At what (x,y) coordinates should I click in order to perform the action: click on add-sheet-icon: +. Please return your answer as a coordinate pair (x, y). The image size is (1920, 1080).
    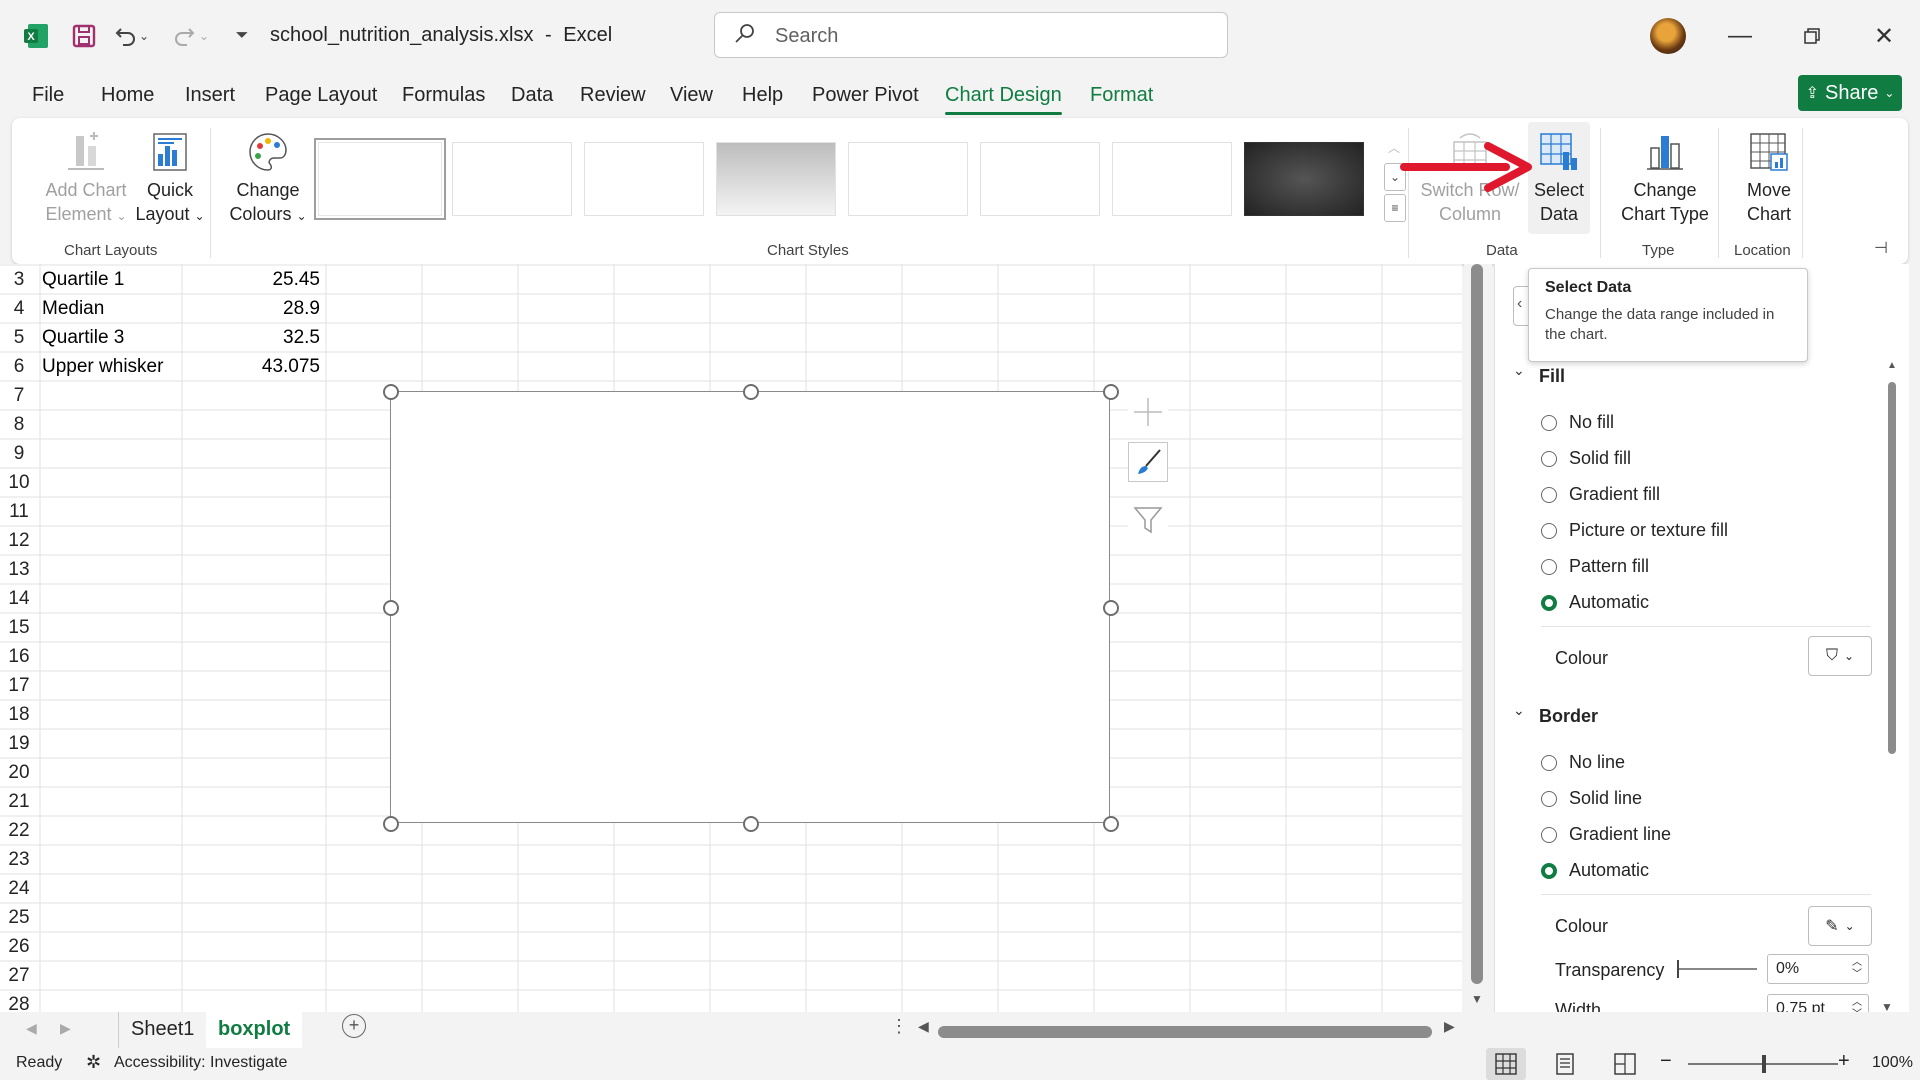
    Looking at the image, I should click on (354, 1026).